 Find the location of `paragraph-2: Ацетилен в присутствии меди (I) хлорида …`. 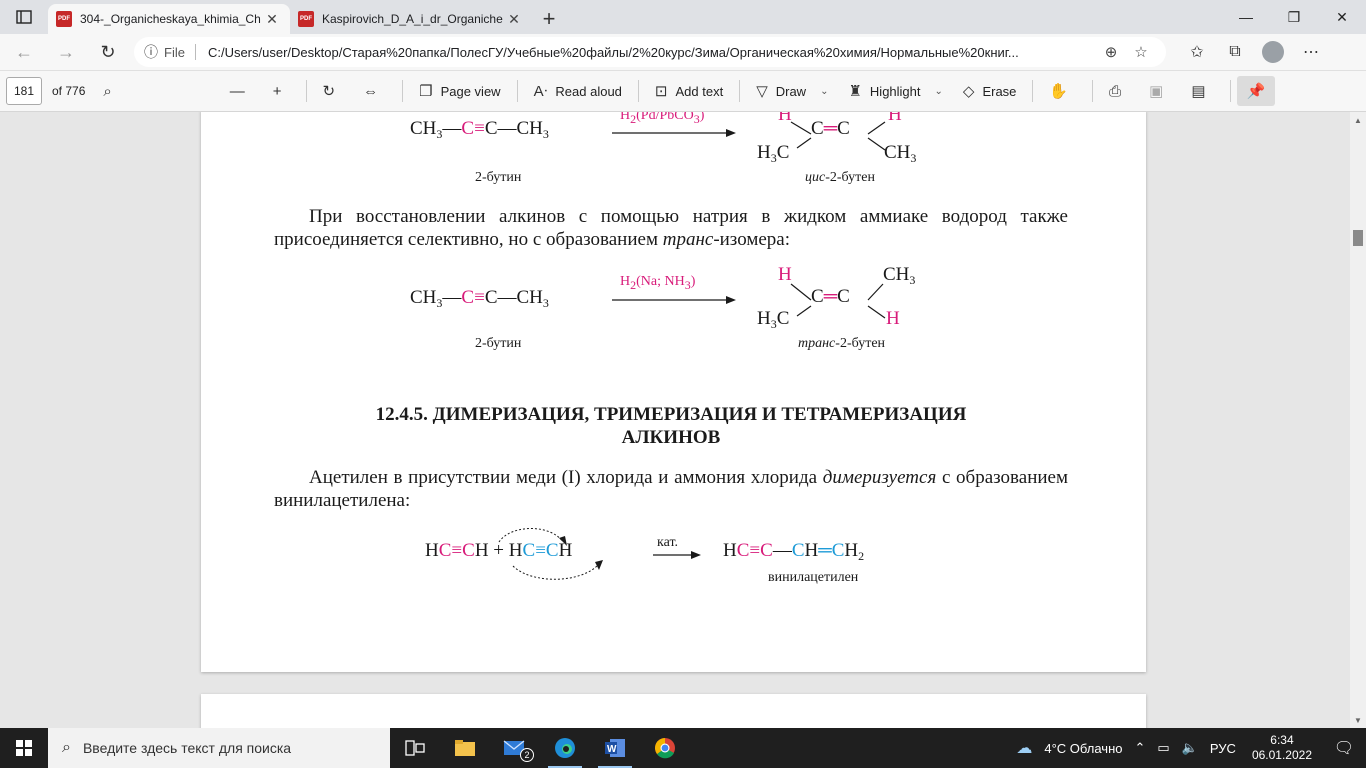

paragraph-2: Ацетилен в присутствии меди (I) хлорида … is located at coordinates (671, 489).